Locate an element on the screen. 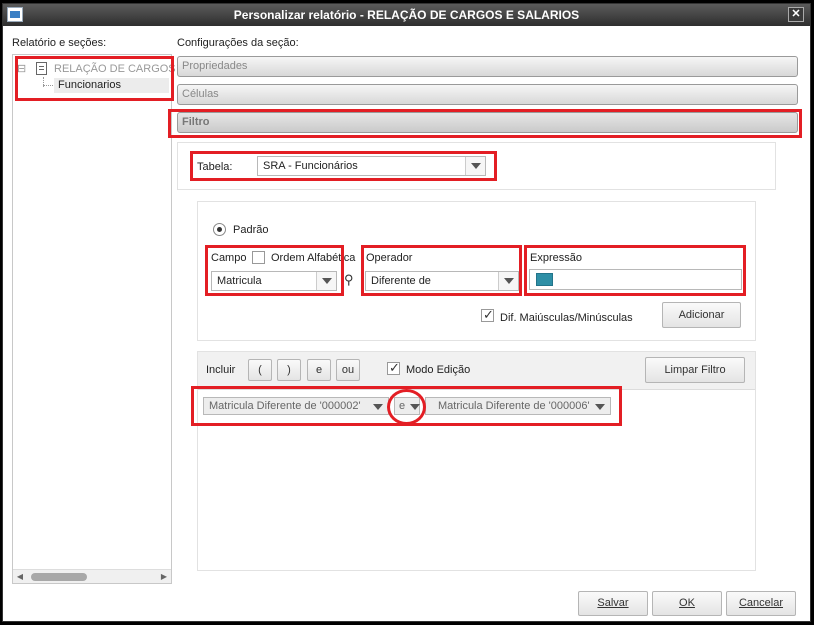  expressao-color-swatch is located at coordinates (544, 279).